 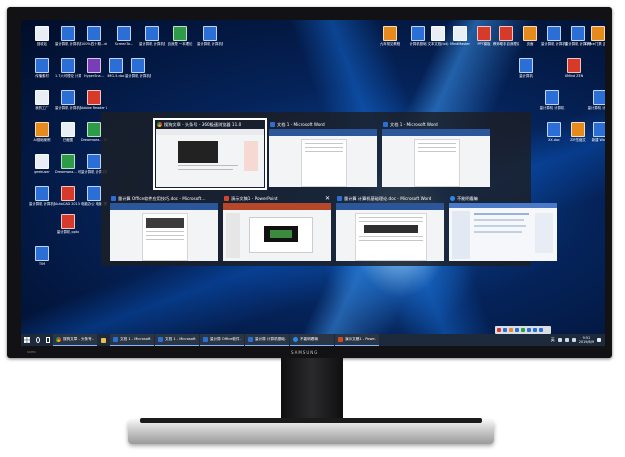 What do you see at coordinates (554, 136) in the screenshot?
I see `desktop-icon: XX.doc` at bounding box center [554, 136].